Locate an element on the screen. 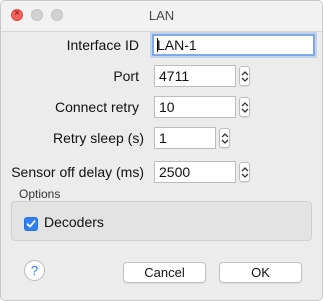  options-section-label: Options is located at coordinates (40, 194).